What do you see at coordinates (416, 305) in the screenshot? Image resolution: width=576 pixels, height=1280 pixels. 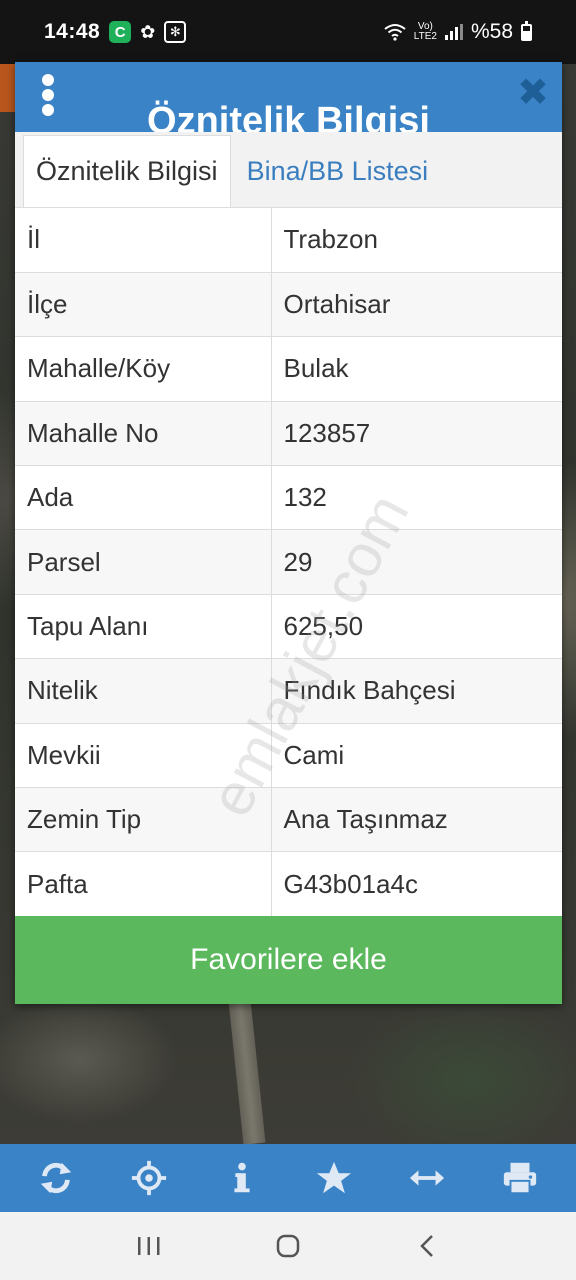 I see `attribute-value: Ortahisar` at bounding box center [416, 305].